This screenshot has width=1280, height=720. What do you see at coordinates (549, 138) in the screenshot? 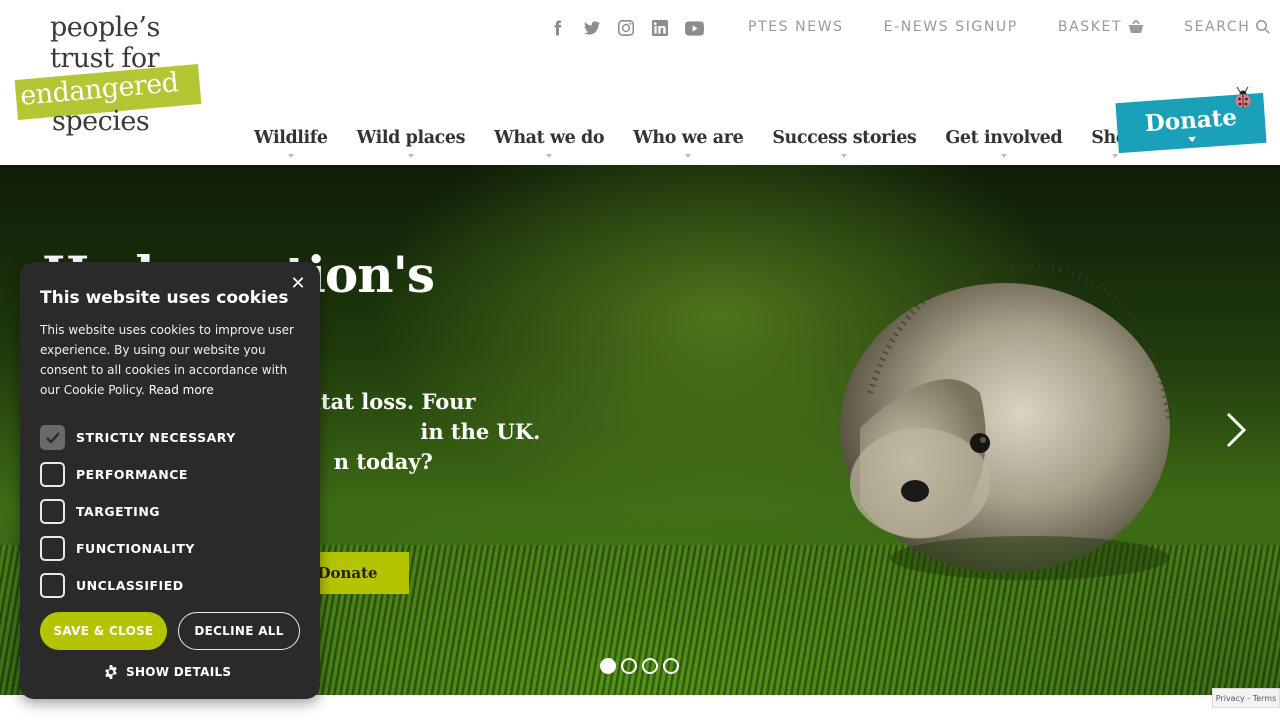
I see `nav-item-label: What we do` at bounding box center [549, 138].